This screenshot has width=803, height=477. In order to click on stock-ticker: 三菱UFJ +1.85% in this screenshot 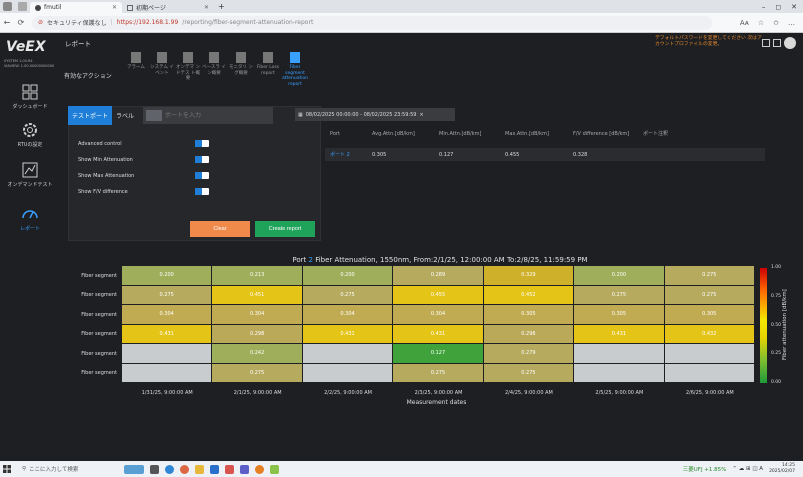, I will do `click(705, 469)`.